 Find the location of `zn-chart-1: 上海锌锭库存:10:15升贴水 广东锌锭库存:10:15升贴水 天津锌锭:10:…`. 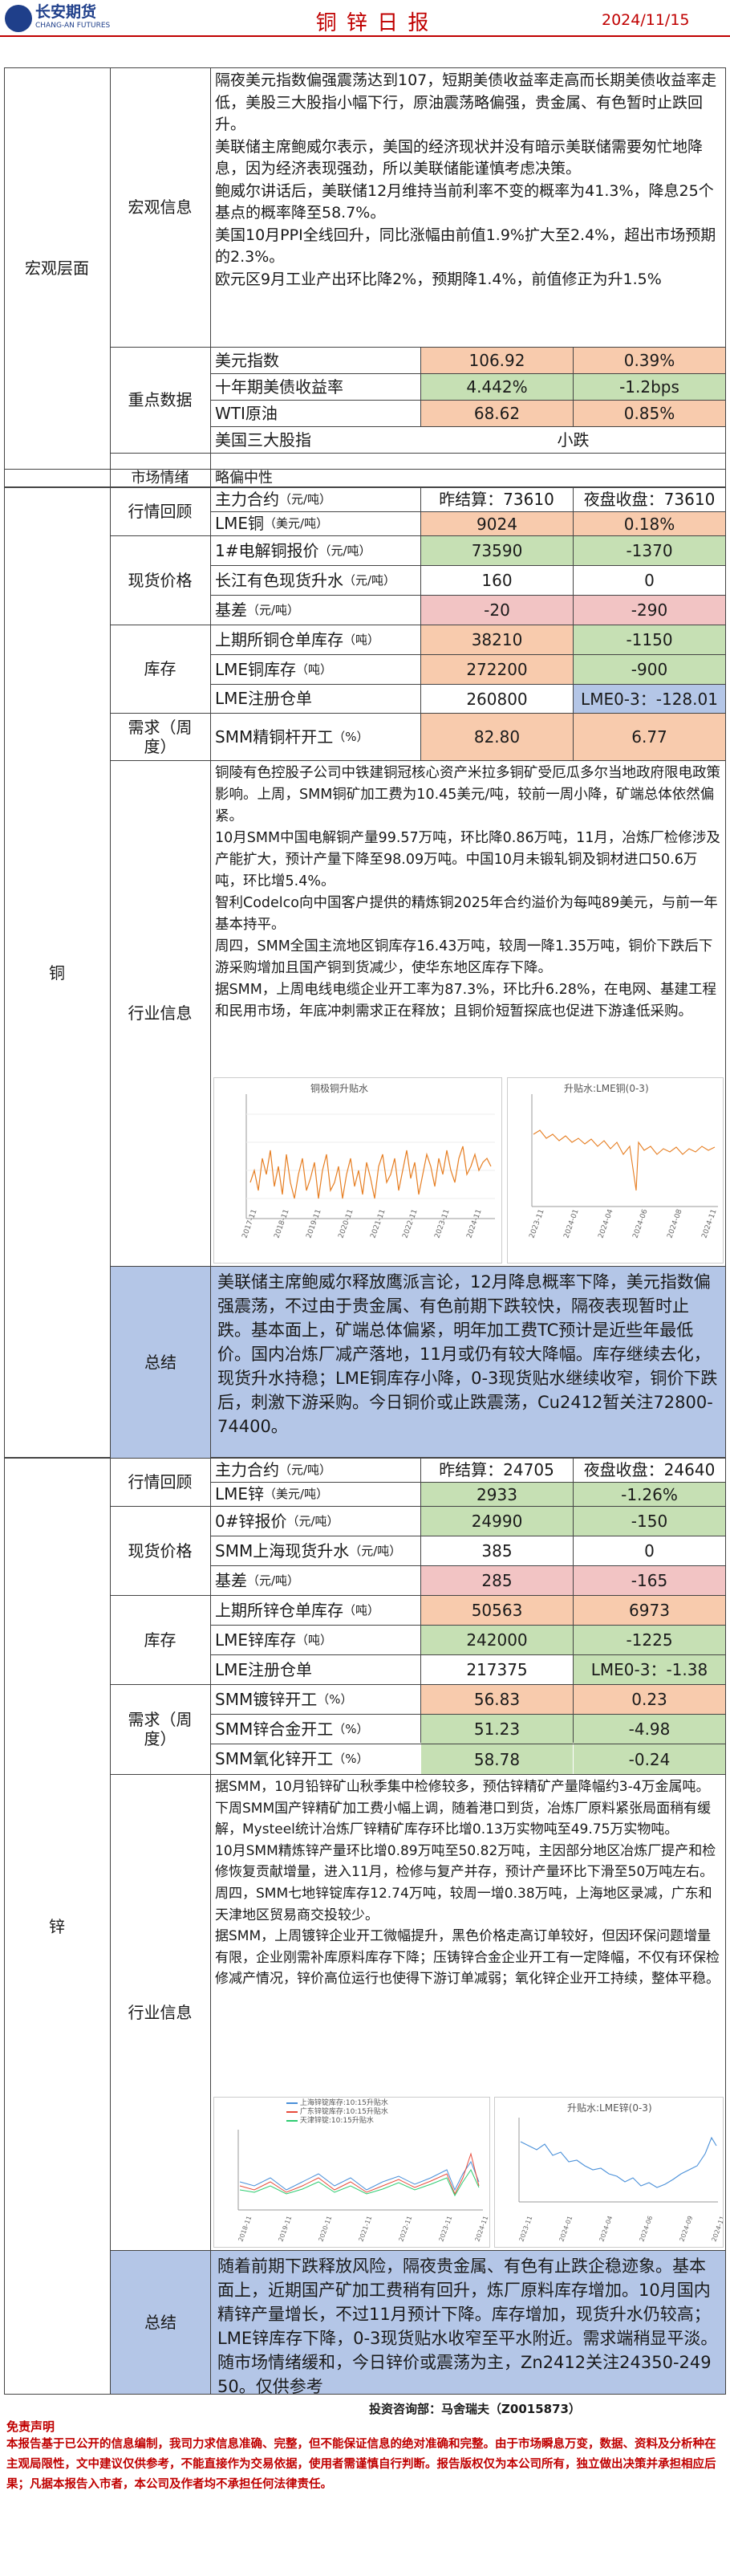

zn-chart-1: 上海锌锭库存:10:15升贴水 广东锌锭库存:10:15升贴水 天津锌锭:10:… is located at coordinates (351, 2172).